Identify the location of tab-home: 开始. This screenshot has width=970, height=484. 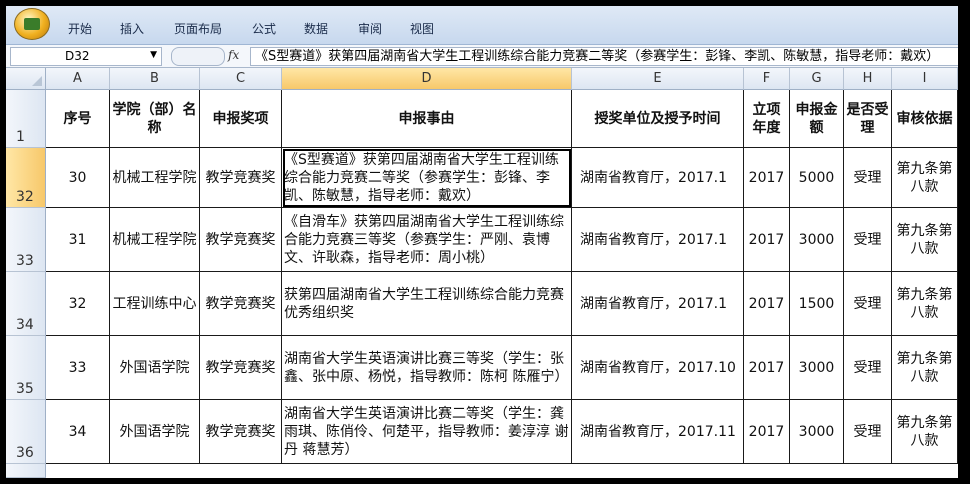
(80, 28).